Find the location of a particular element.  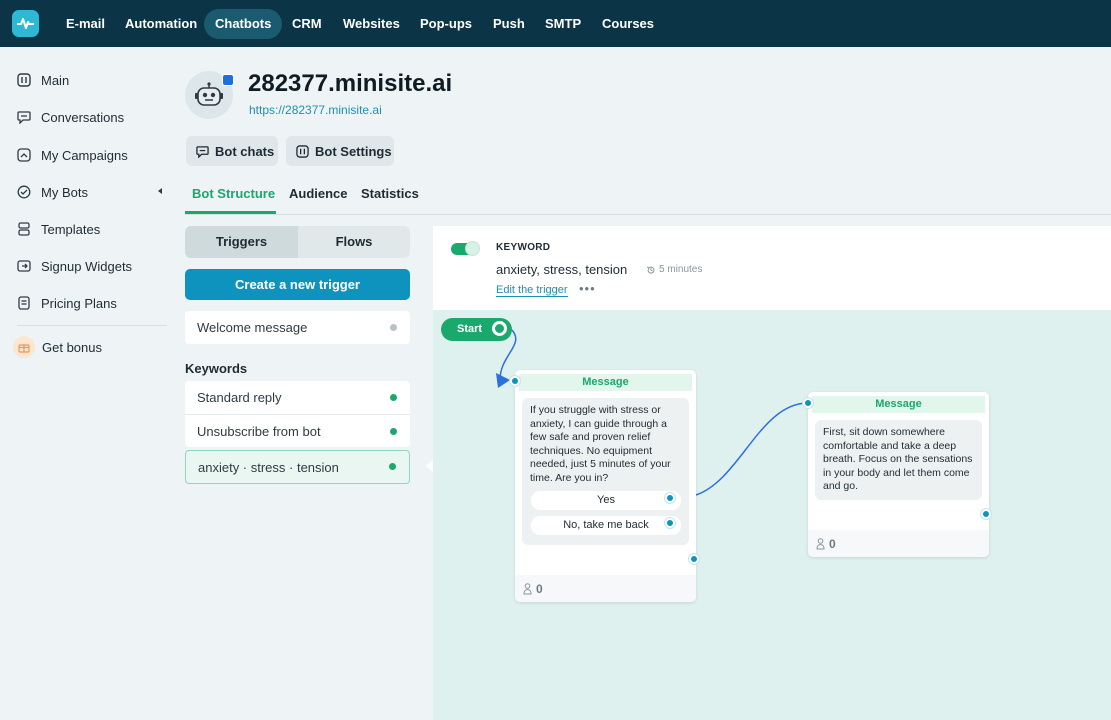

more-options-icon: ••• is located at coordinates (587, 288).